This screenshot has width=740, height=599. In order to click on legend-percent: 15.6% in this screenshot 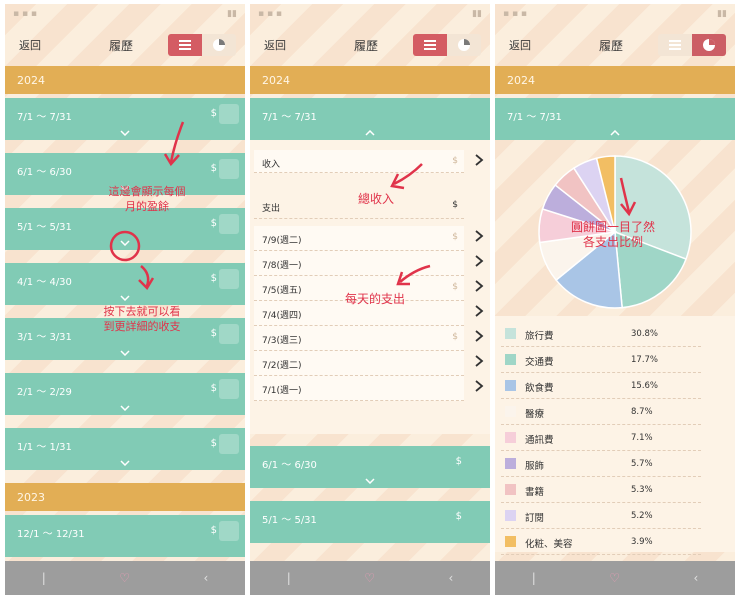, I will do `click(645, 386)`.